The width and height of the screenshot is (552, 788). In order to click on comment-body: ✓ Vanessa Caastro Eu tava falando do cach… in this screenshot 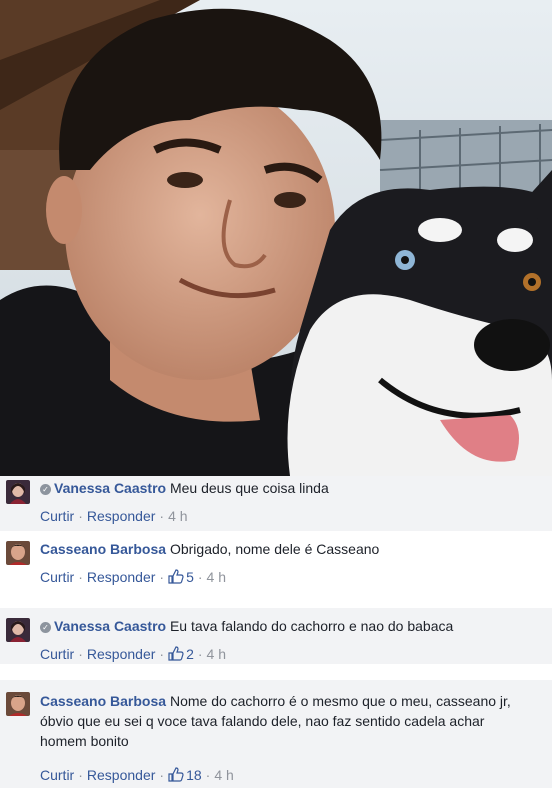, I will do `click(291, 626)`.